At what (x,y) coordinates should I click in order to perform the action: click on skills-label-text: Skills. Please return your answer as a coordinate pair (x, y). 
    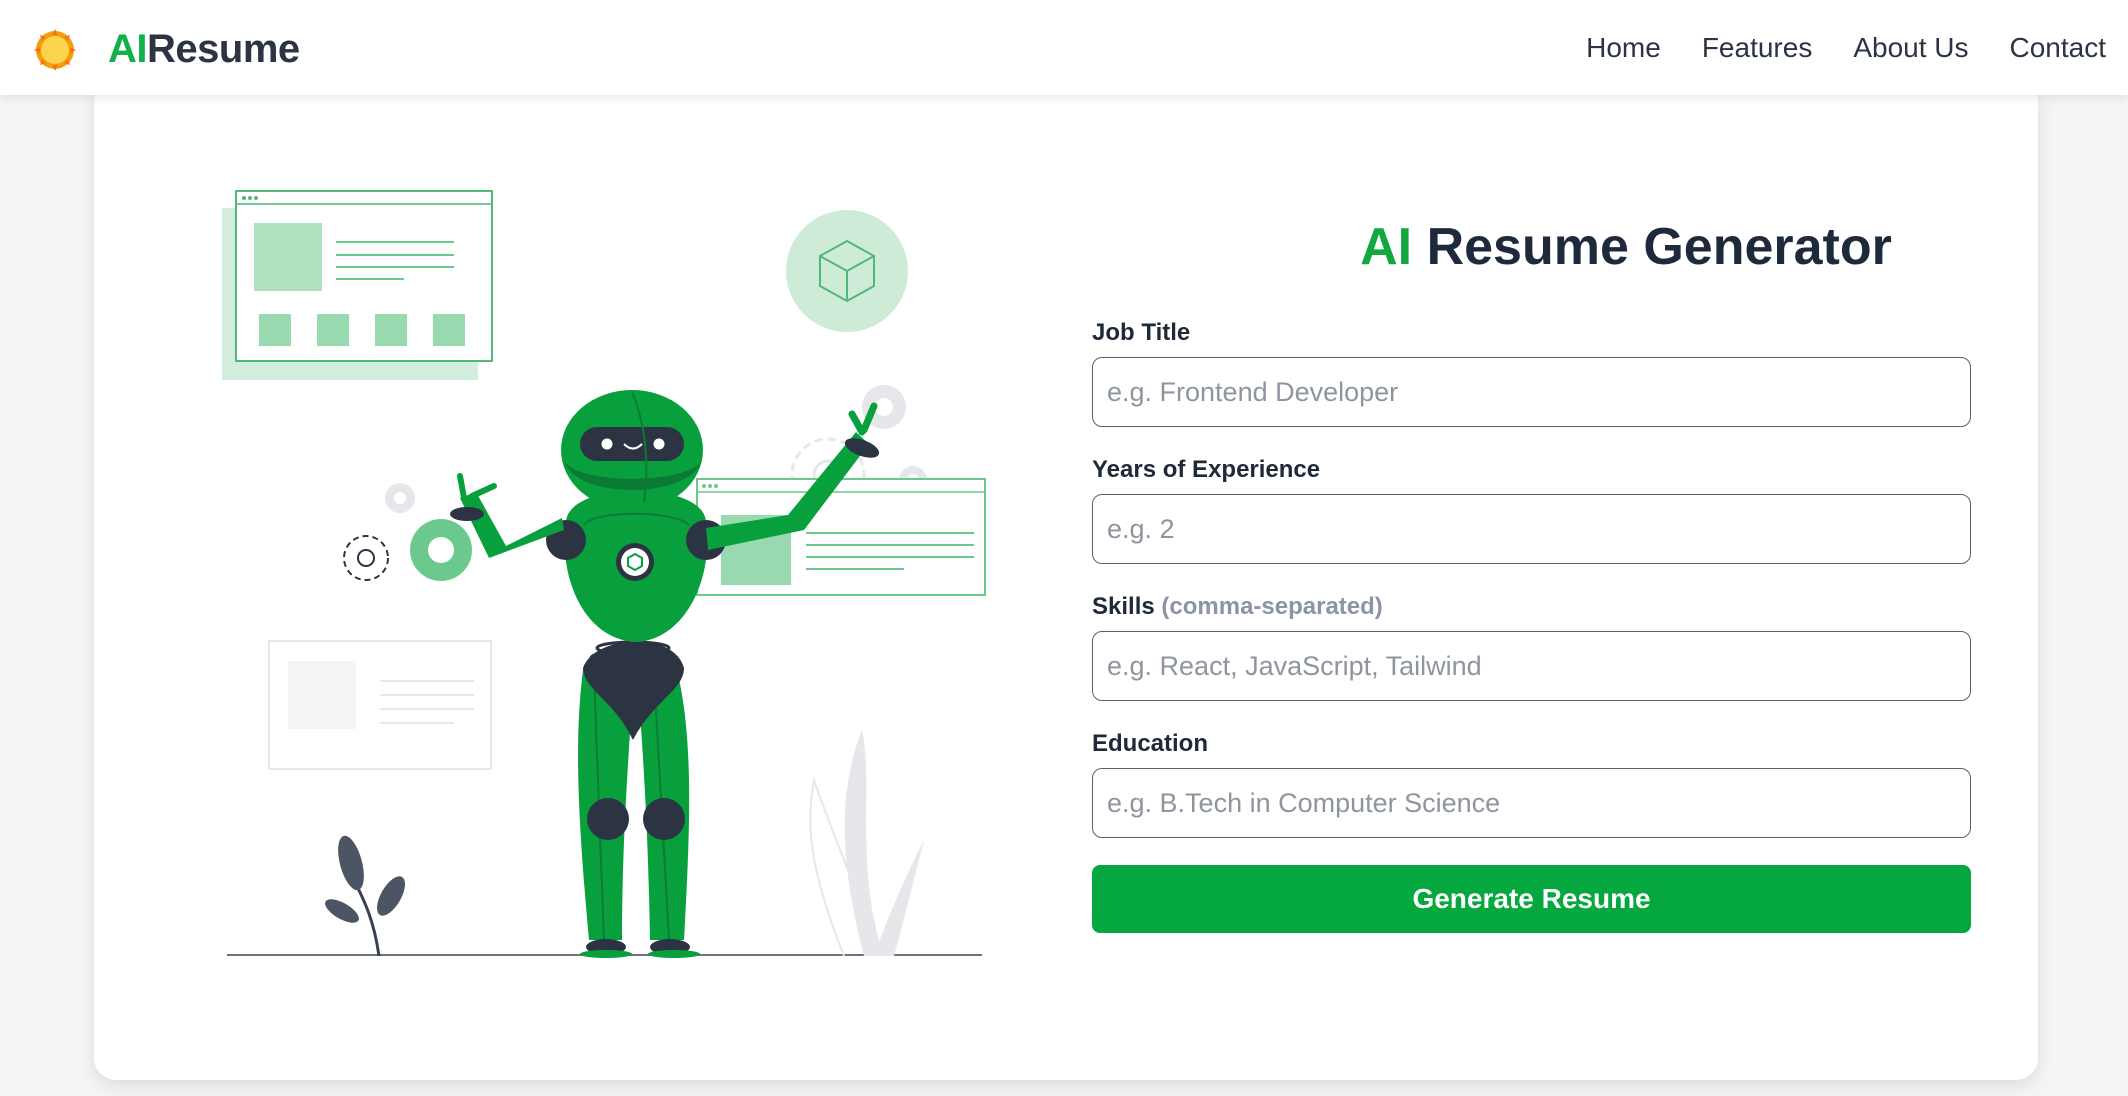
    Looking at the image, I should click on (1123, 606).